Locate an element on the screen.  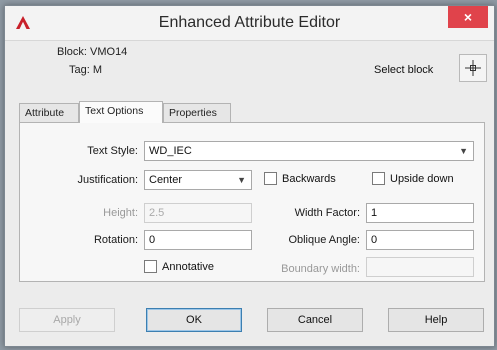
width-factor-field: 1 is located at coordinates (420, 213).